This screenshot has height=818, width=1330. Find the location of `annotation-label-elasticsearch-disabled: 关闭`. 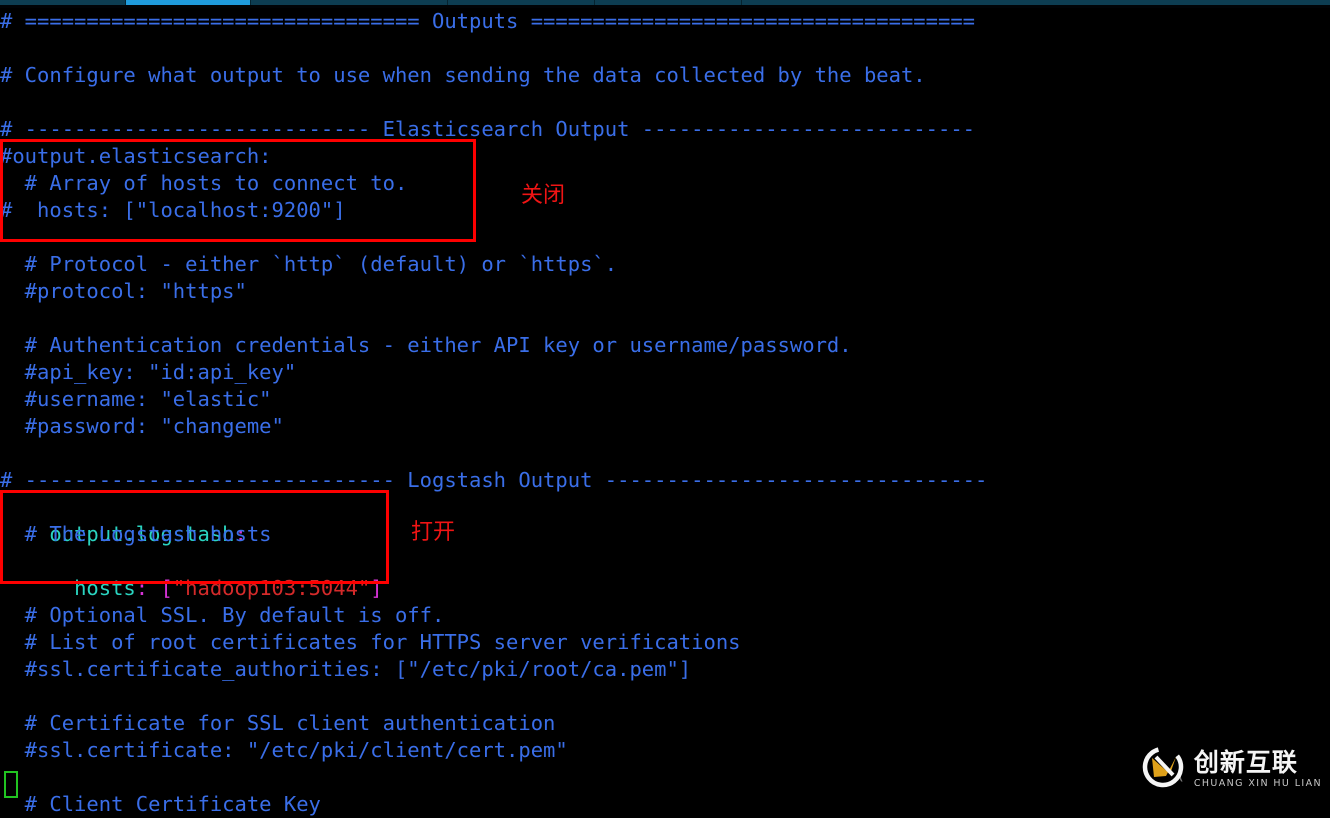

annotation-label-elasticsearch-disabled: 关闭 is located at coordinates (543, 195).